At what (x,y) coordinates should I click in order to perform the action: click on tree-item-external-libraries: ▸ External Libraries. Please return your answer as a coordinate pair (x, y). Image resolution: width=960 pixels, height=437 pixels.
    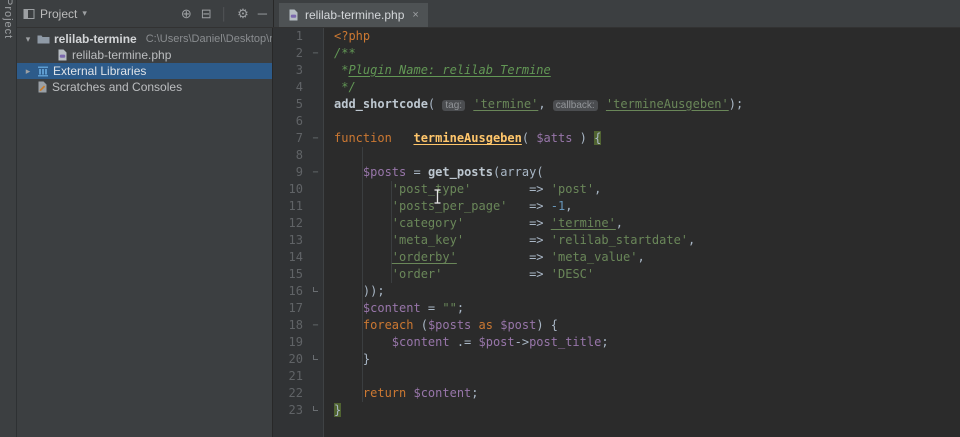
    Looking at the image, I should click on (144, 71).